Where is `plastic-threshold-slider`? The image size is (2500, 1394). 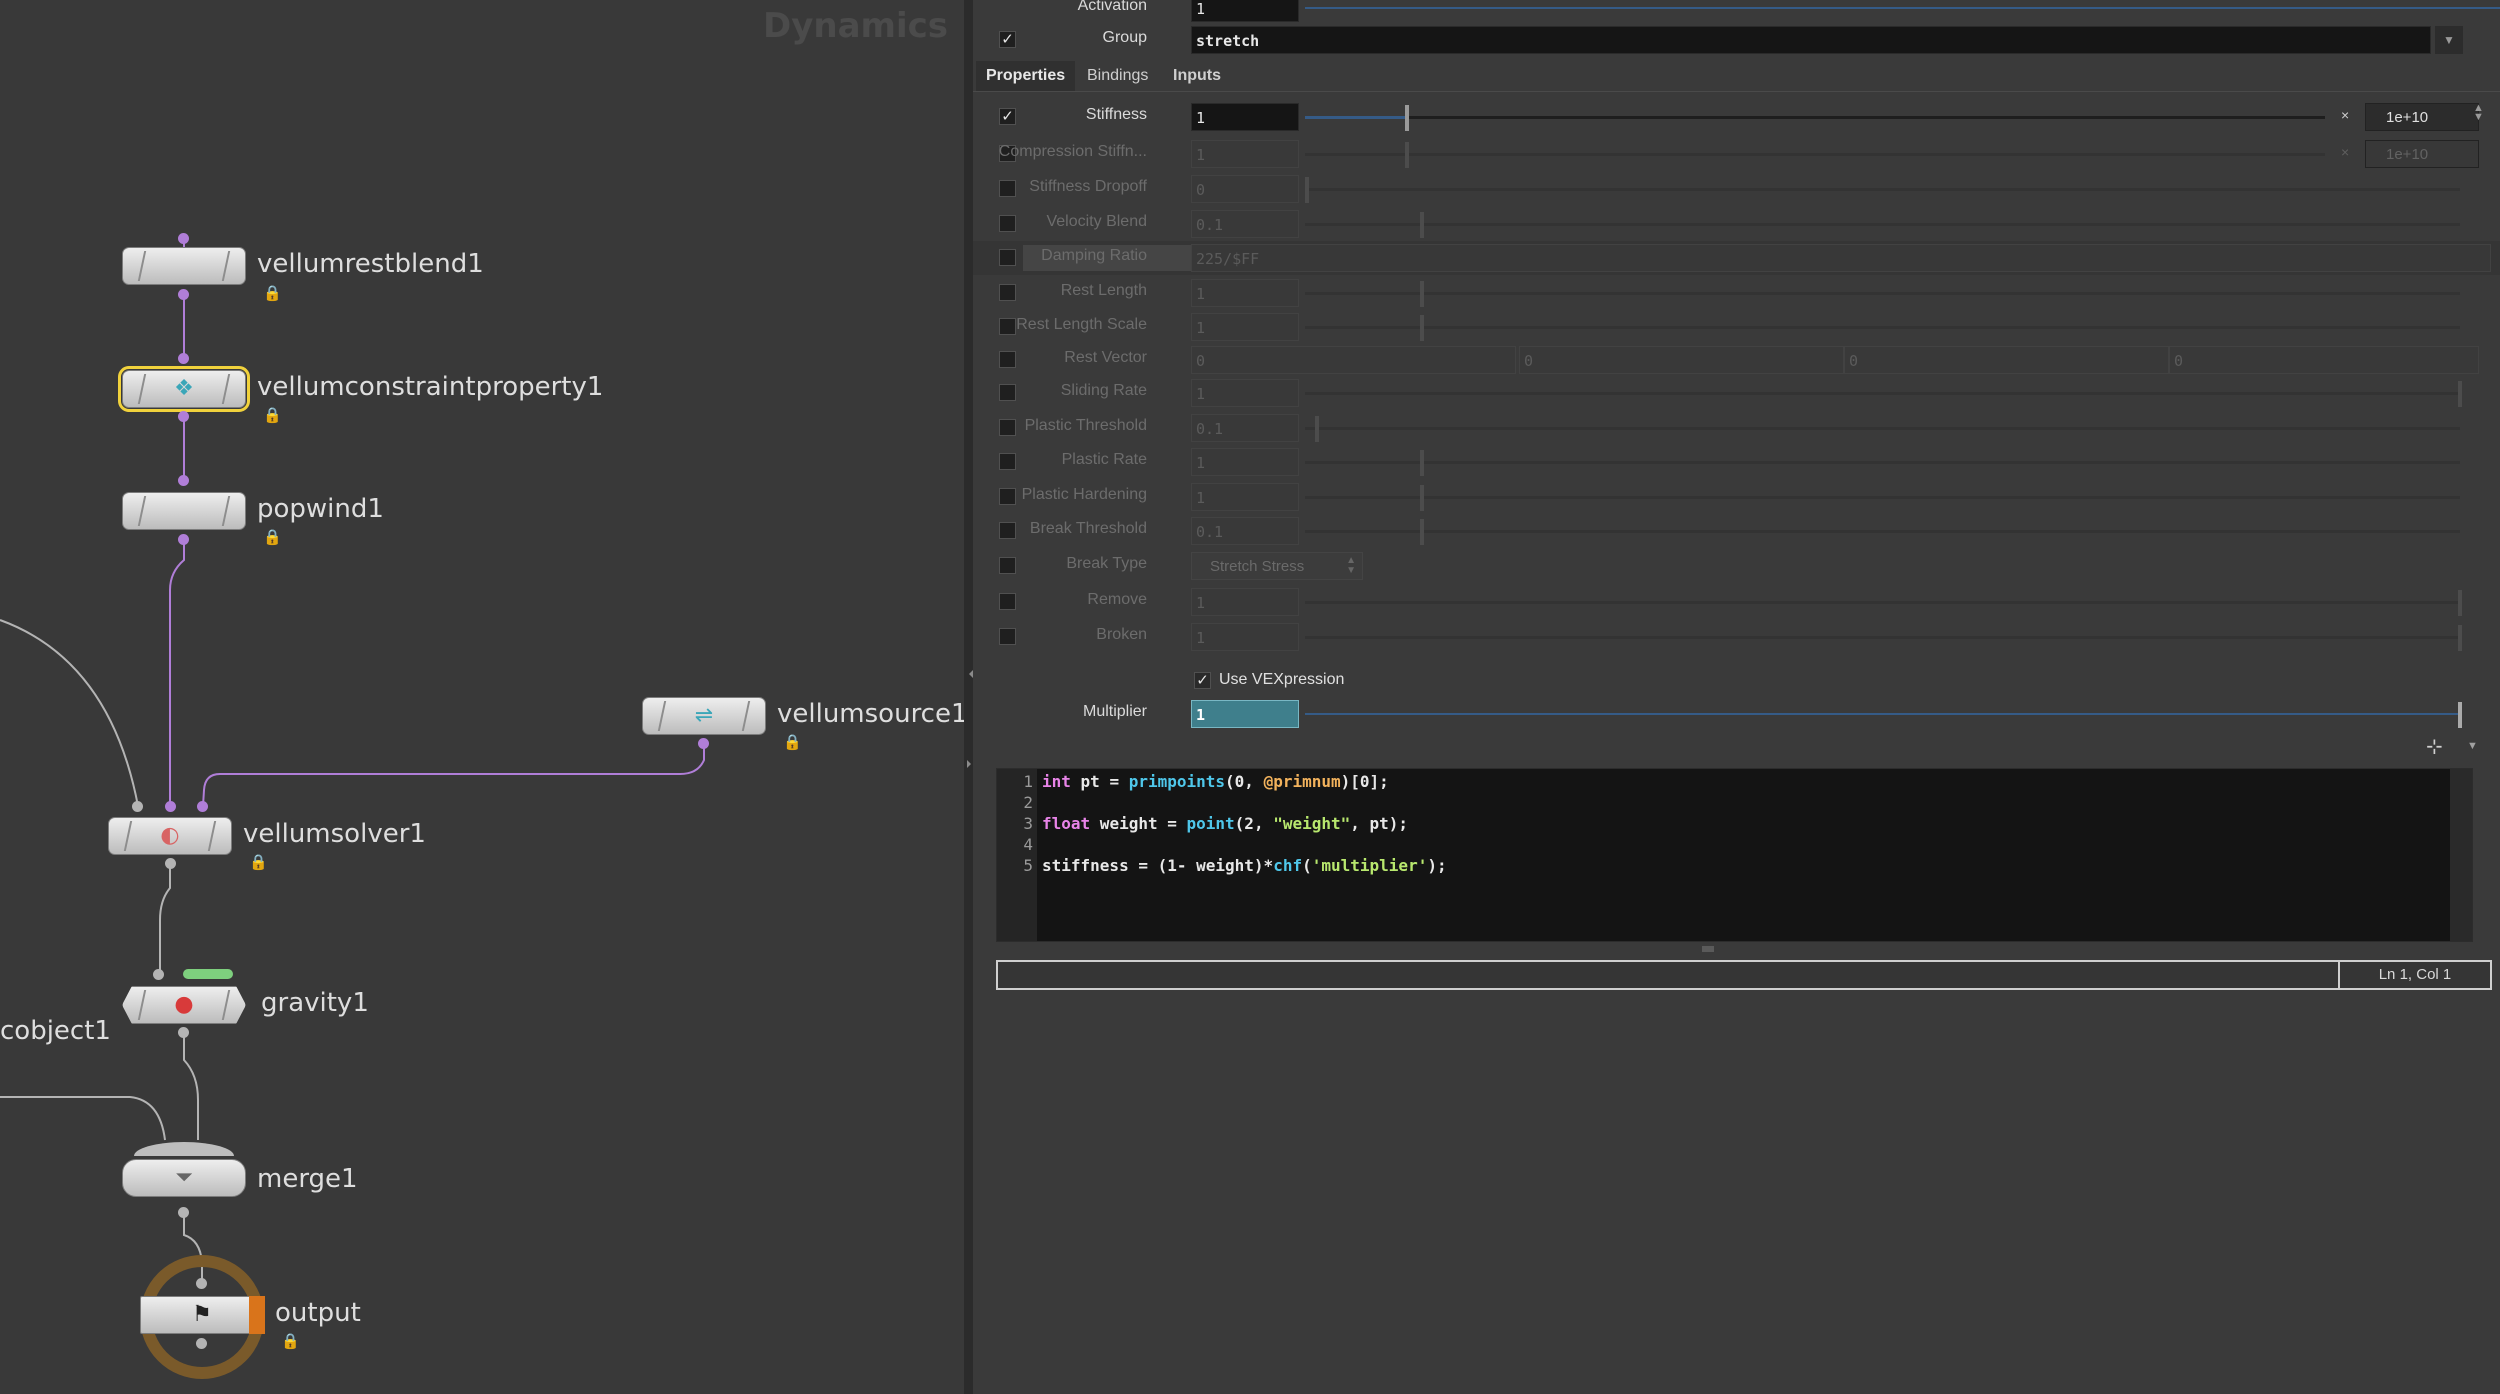 plastic-threshold-slider is located at coordinates (1882, 429).